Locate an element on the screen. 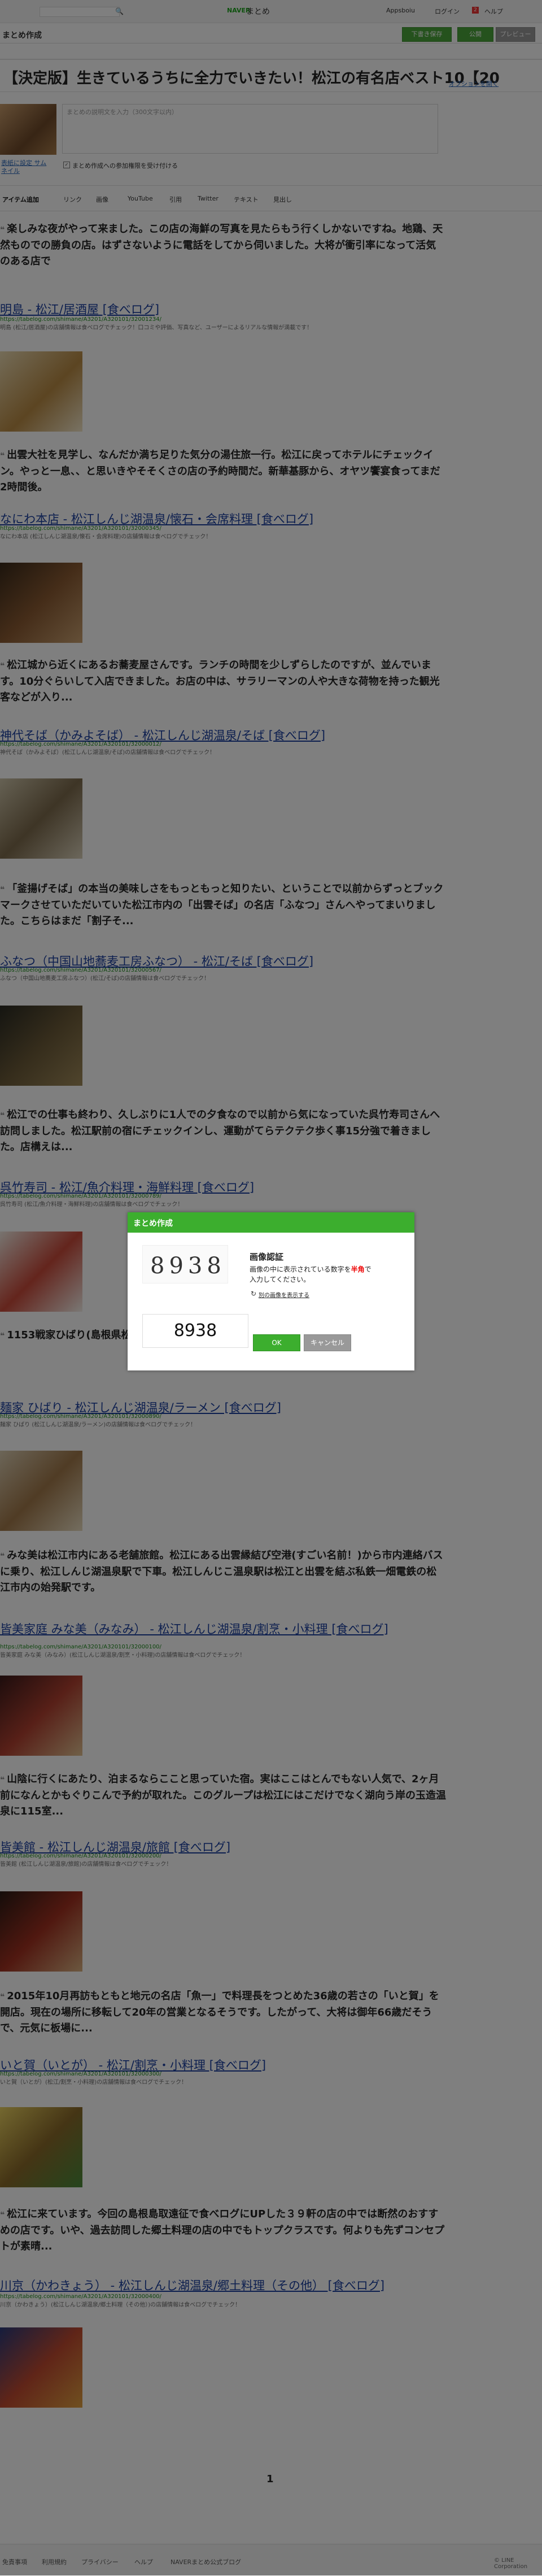  cancel-button: キャンセル is located at coordinates (327, 1342).